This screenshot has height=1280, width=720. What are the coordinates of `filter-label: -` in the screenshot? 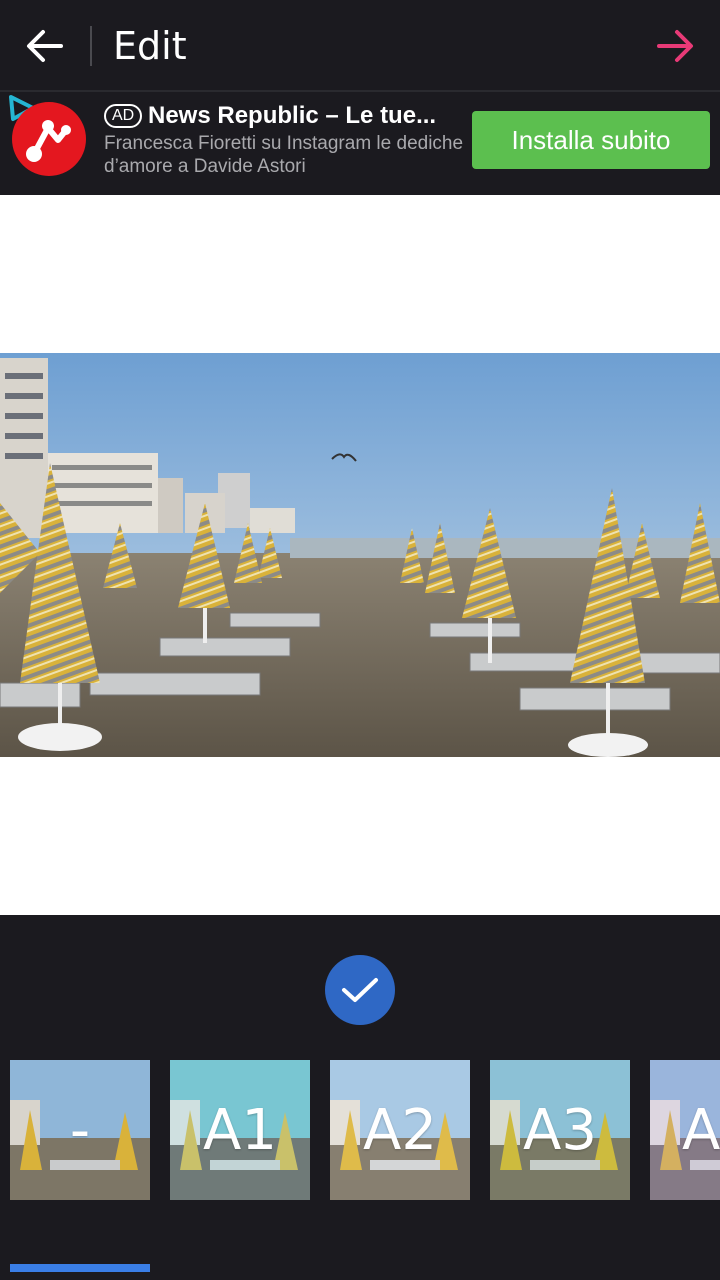 It's located at (80, 1130).